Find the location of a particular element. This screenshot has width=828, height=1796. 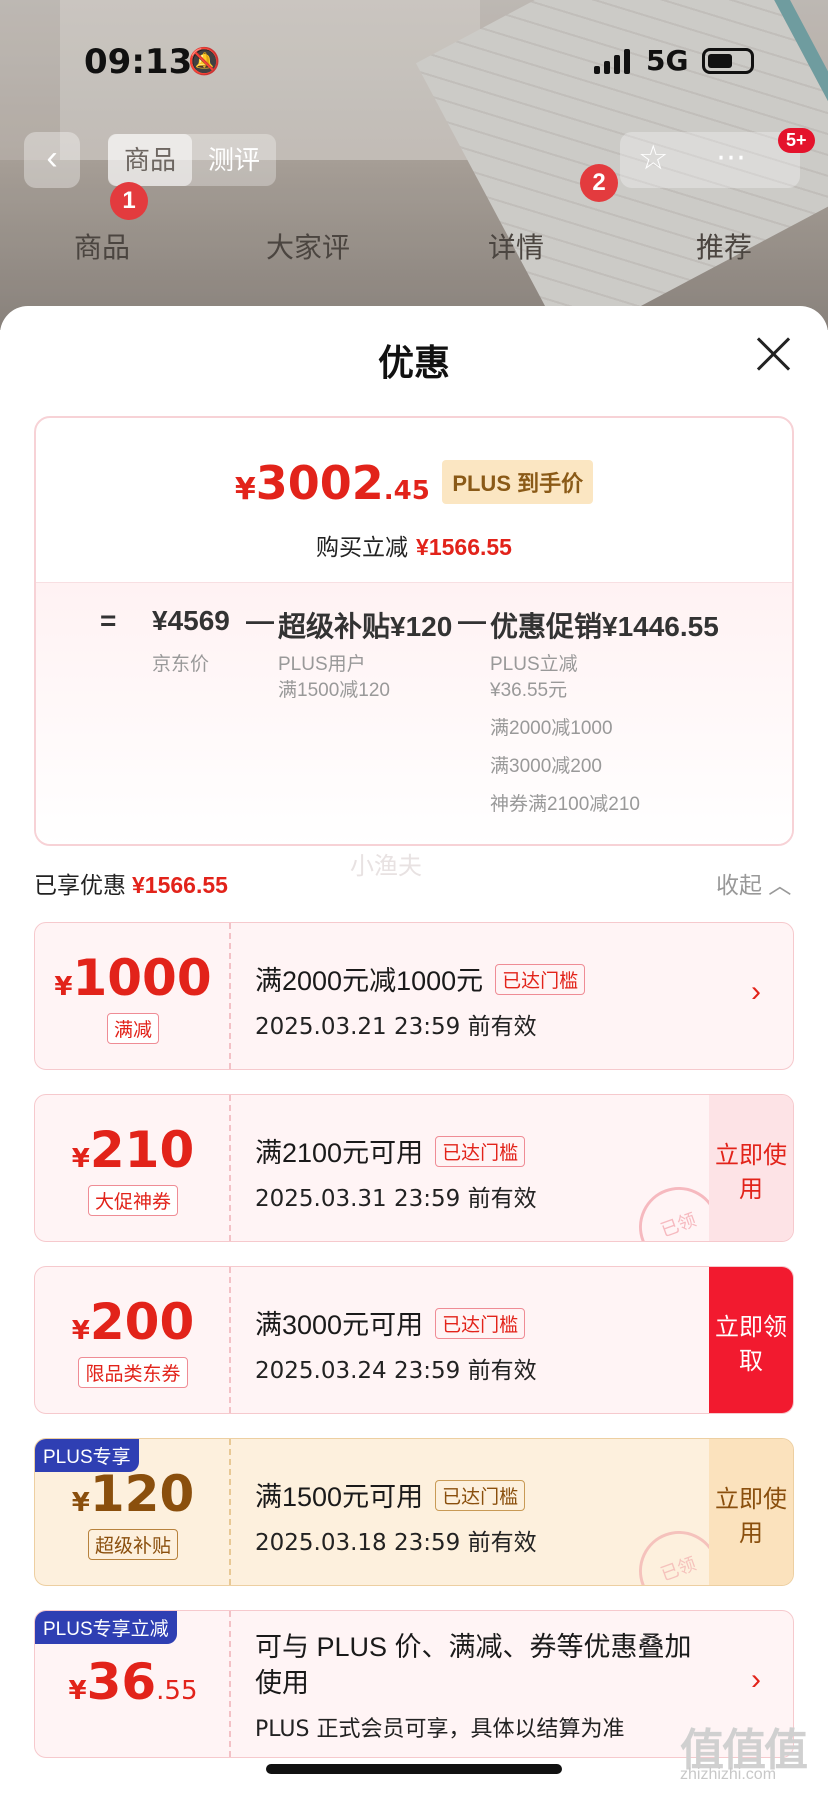

coupon-note: PLUS 正式会员可享，具体以结算为准 is located at coordinates (440, 1729).